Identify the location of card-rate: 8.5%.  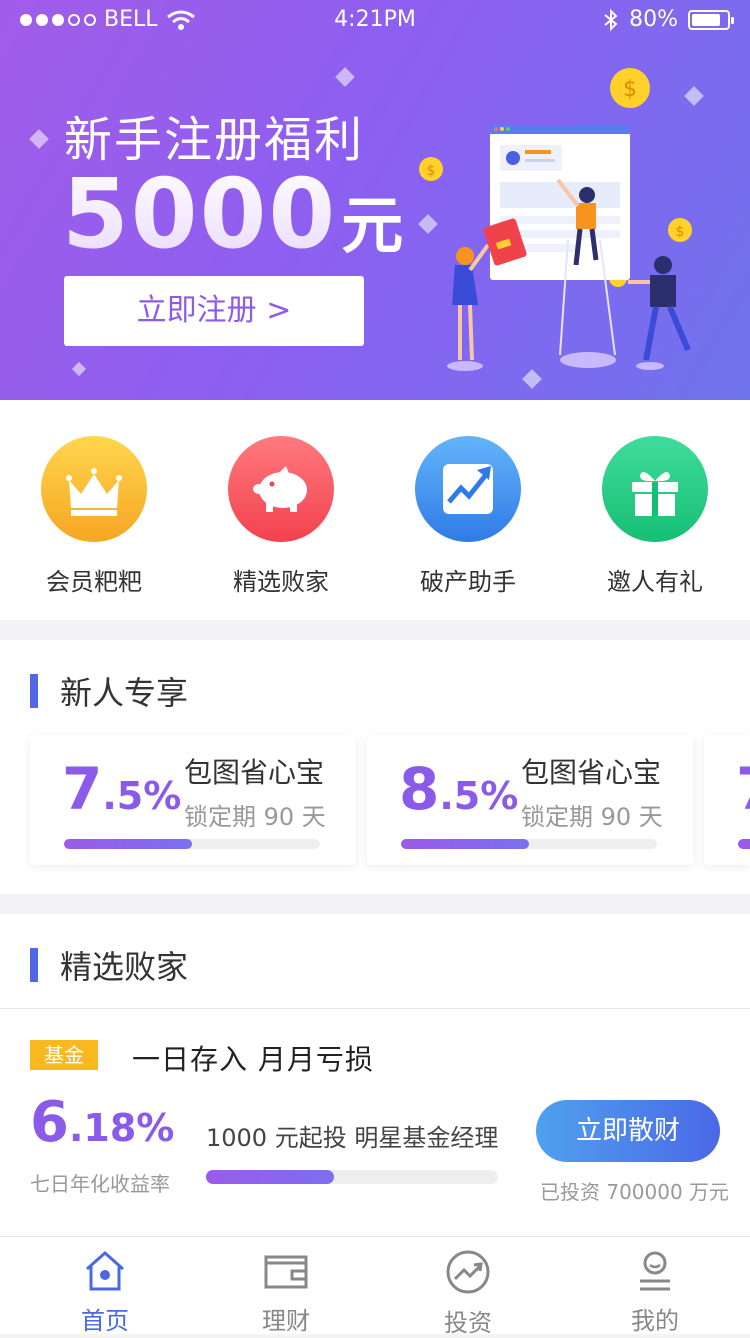
(459, 789).